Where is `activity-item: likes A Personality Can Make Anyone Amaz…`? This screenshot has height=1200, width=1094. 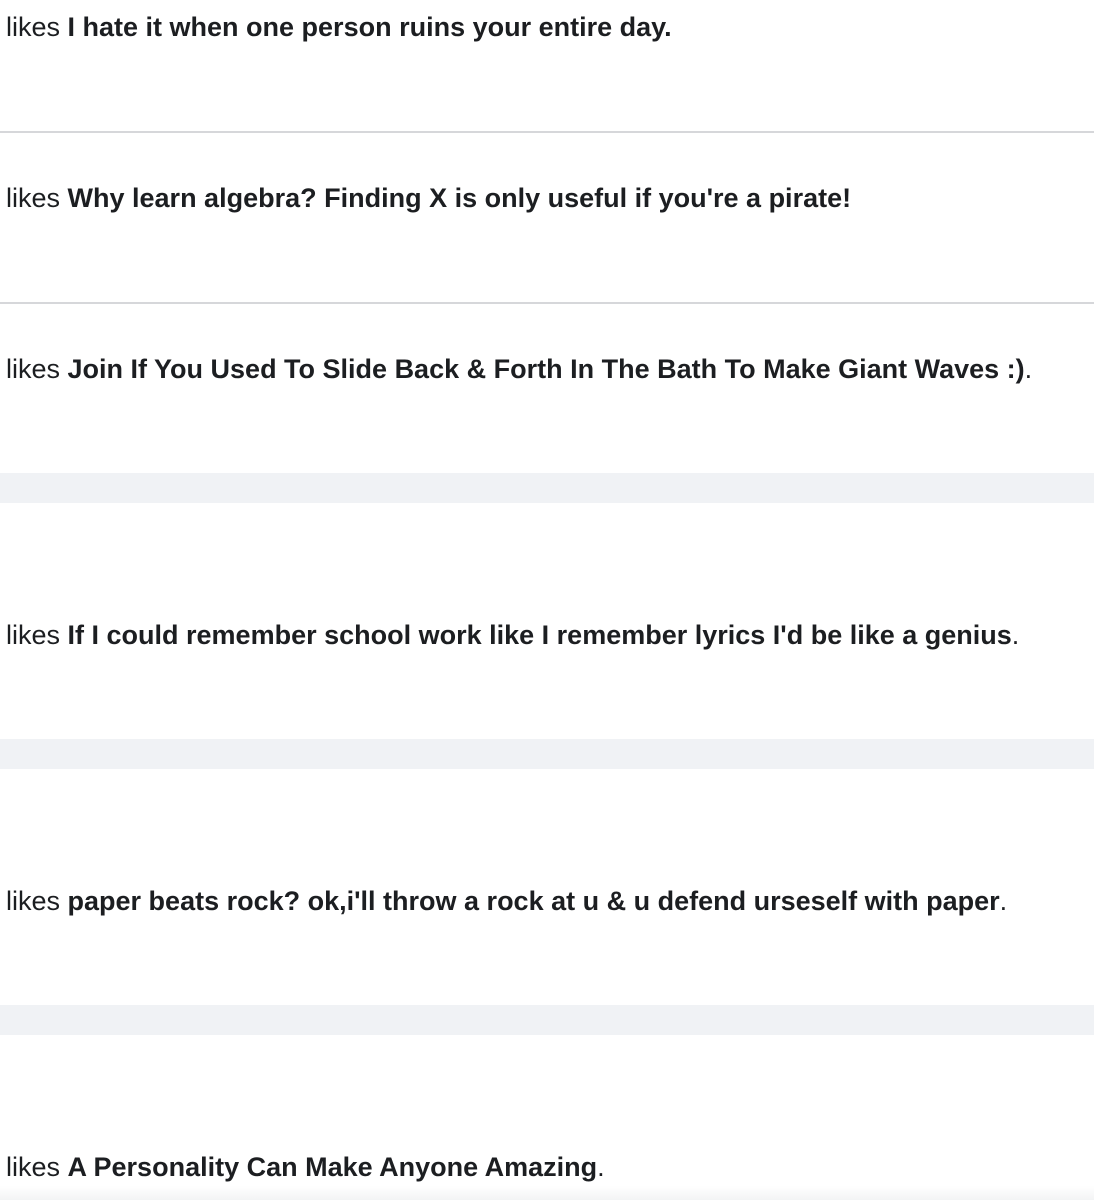 activity-item: likes A Personality Can Make Anyone Amaz… is located at coordinates (547, 1167).